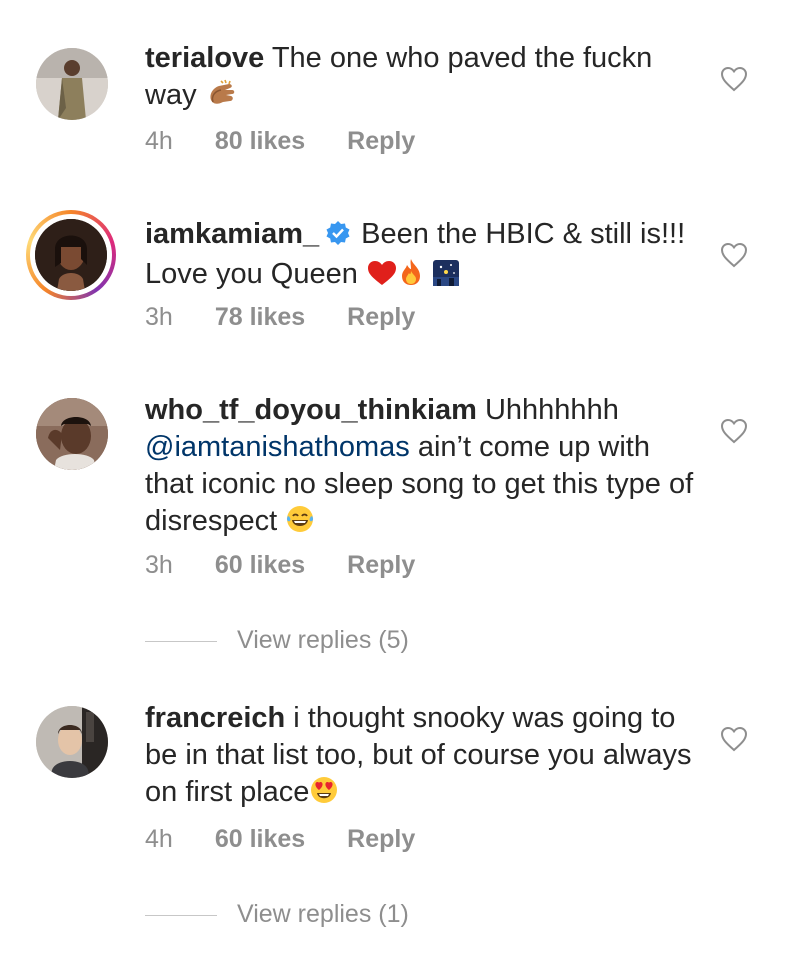 Image resolution: width=794 pixels, height=960 pixels. What do you see at coordinates (260, 317) in the screenshot?
I see `likes-count: 78 likes` at bounding box center [260, 317].